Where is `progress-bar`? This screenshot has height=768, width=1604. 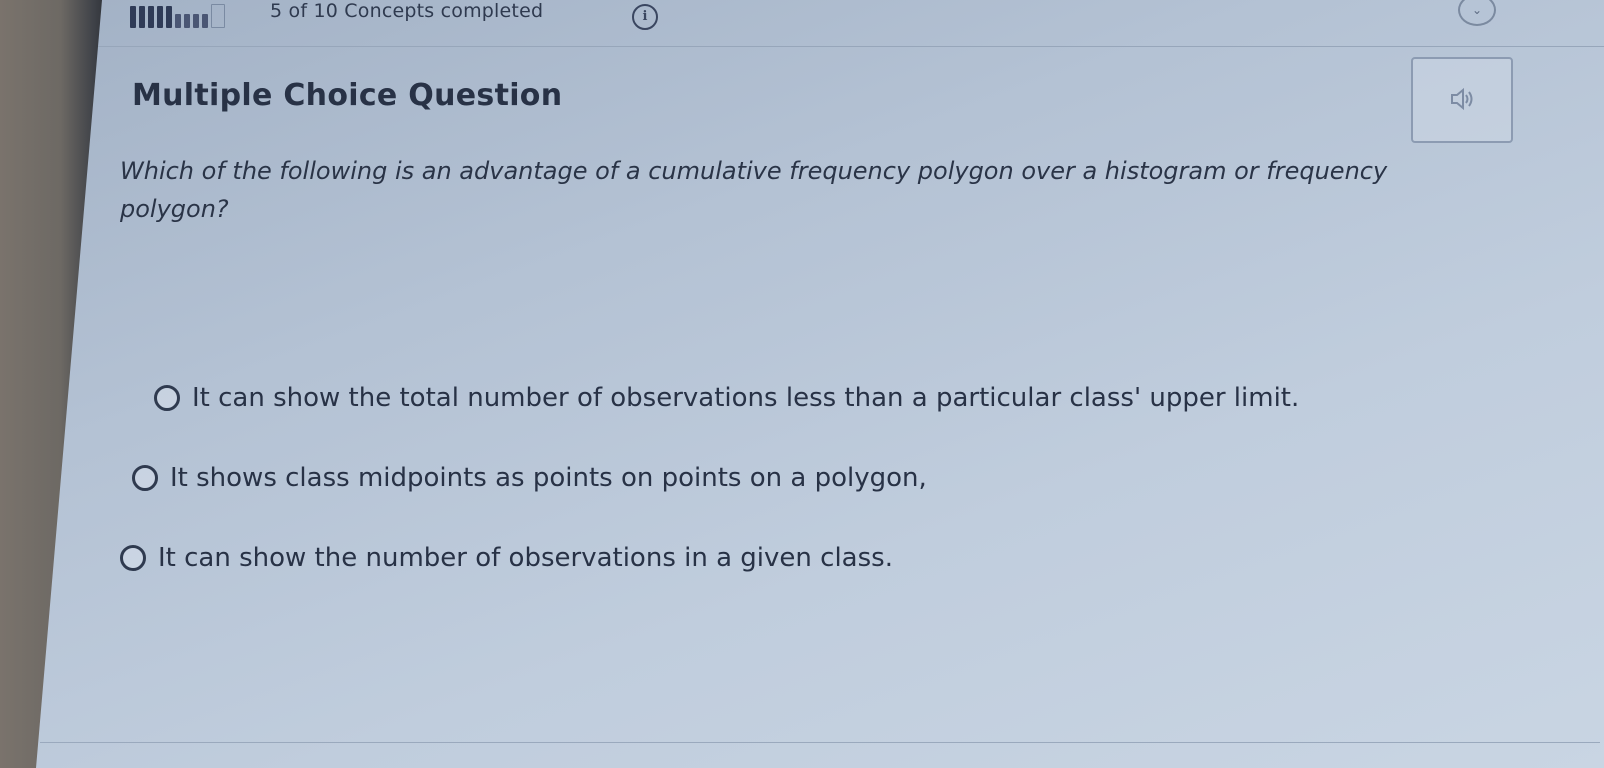 progress-bar is located at coordinates (177, 16).